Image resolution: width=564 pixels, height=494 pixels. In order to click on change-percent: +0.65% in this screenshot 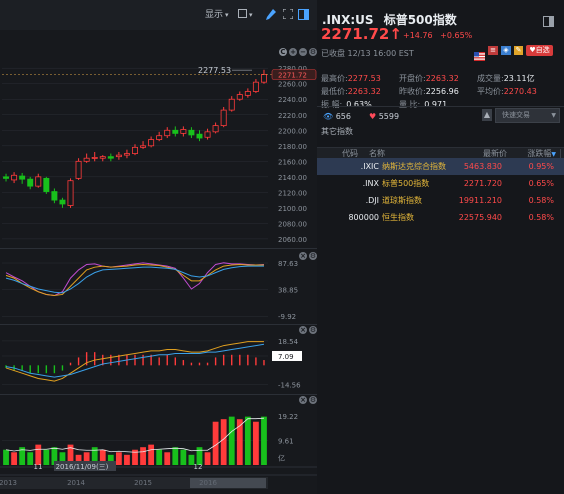, I will do `click(456, 35)`.